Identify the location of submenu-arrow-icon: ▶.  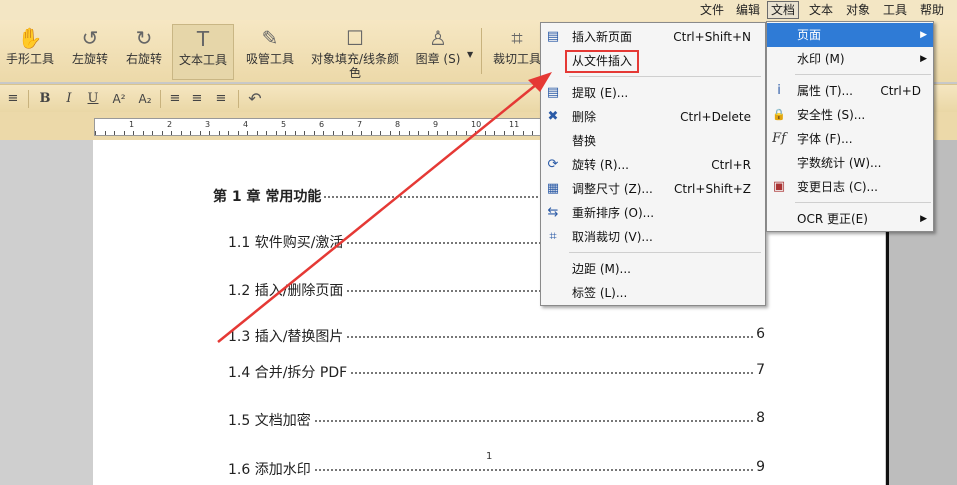
(923, 59).